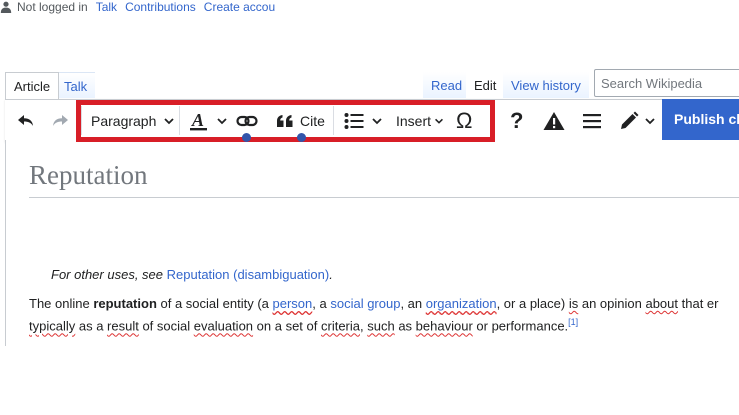  Describe the element at coordinates (247, 120) in the screenshot. I see `link-icon` at that location.